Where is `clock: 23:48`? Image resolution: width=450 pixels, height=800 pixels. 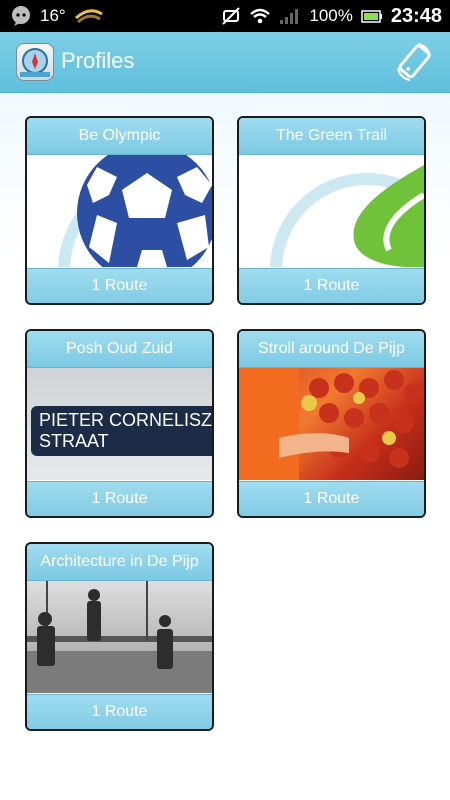 clock: 23:48 is located at coordinates (416, 15).